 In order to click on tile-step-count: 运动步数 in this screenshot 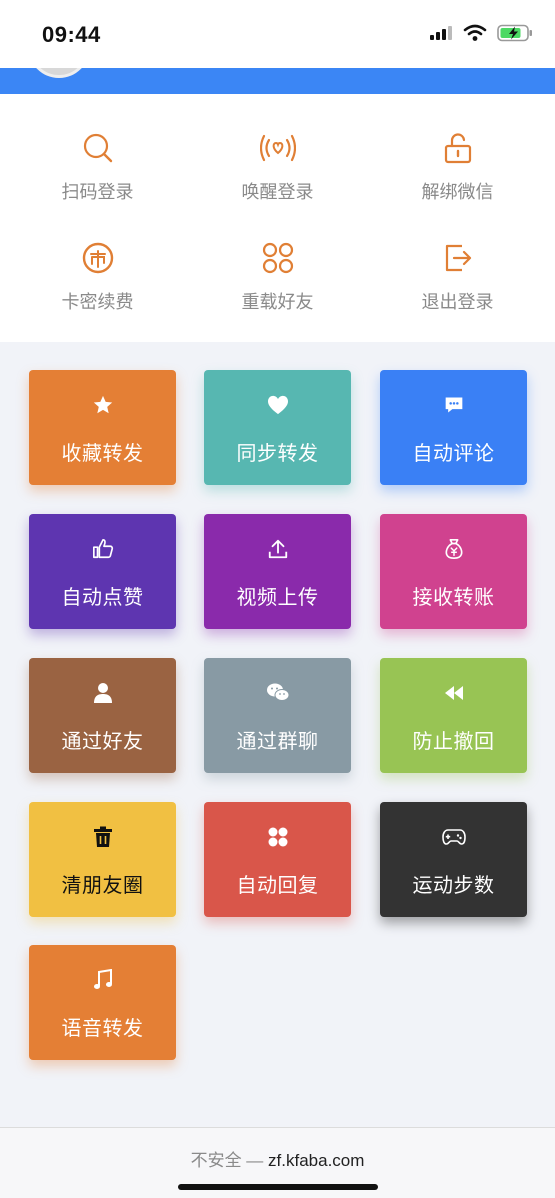, I will do `click(453, 859)`.